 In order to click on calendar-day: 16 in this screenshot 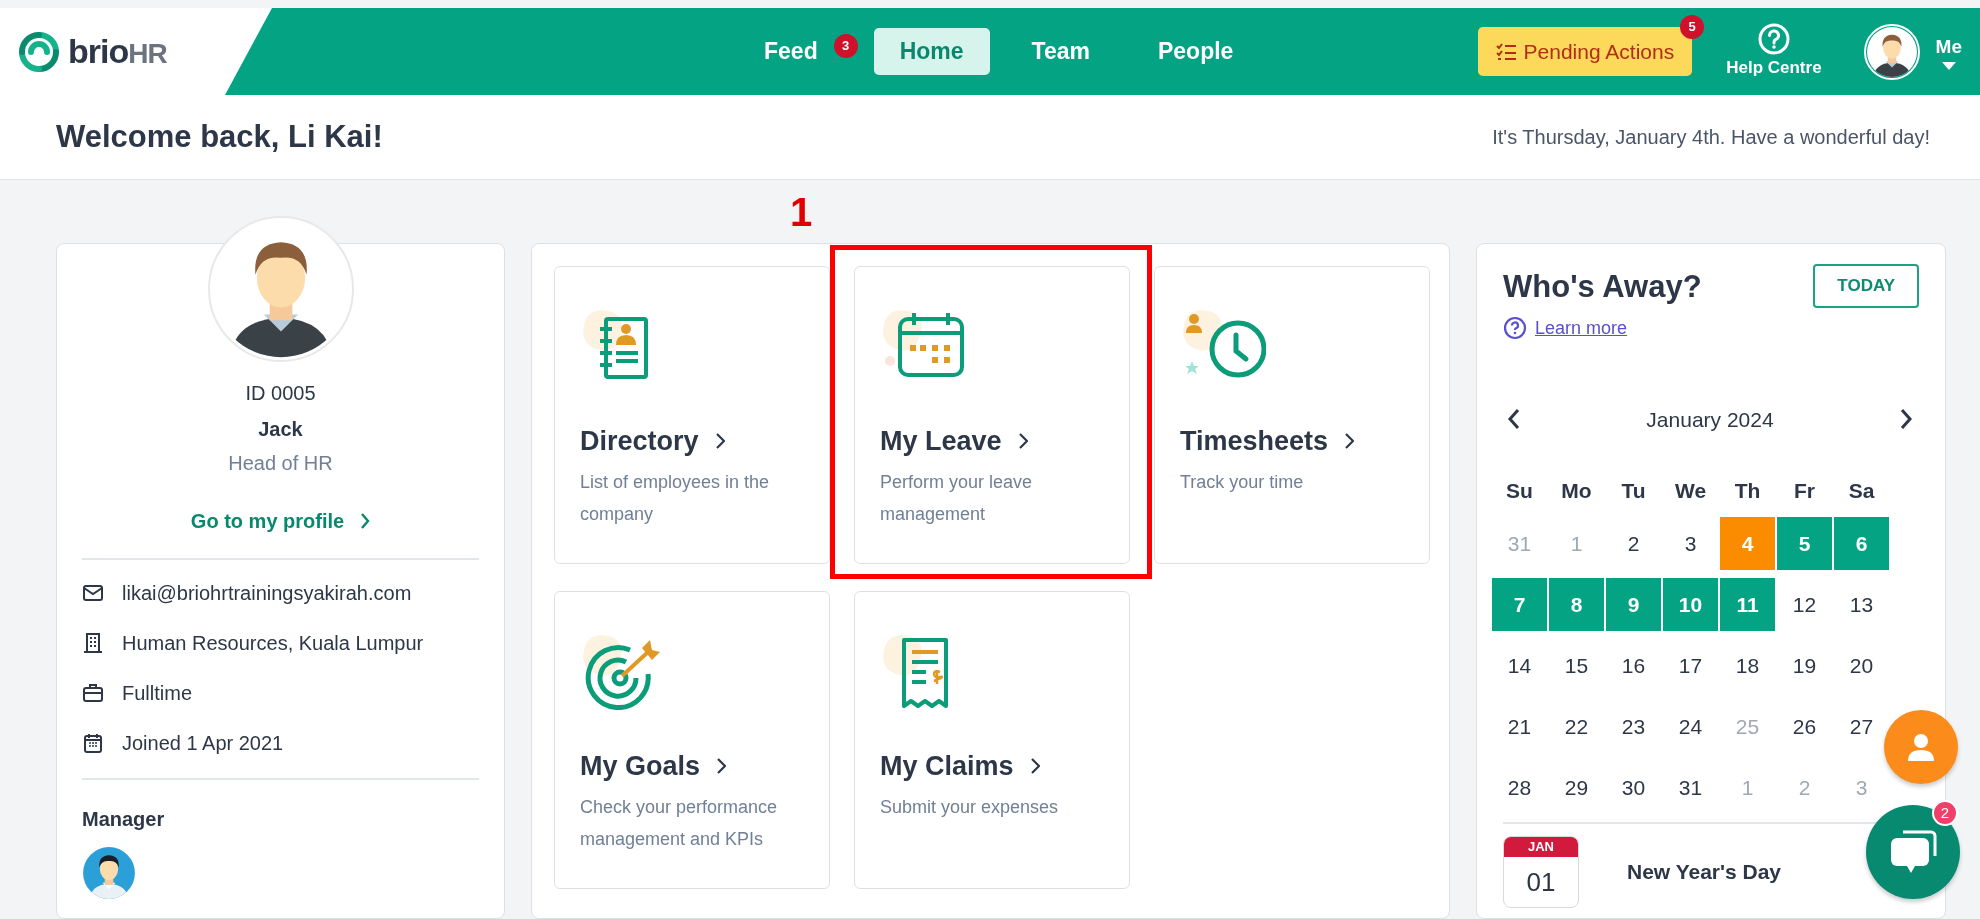, I will do `click(1633, 665)`.